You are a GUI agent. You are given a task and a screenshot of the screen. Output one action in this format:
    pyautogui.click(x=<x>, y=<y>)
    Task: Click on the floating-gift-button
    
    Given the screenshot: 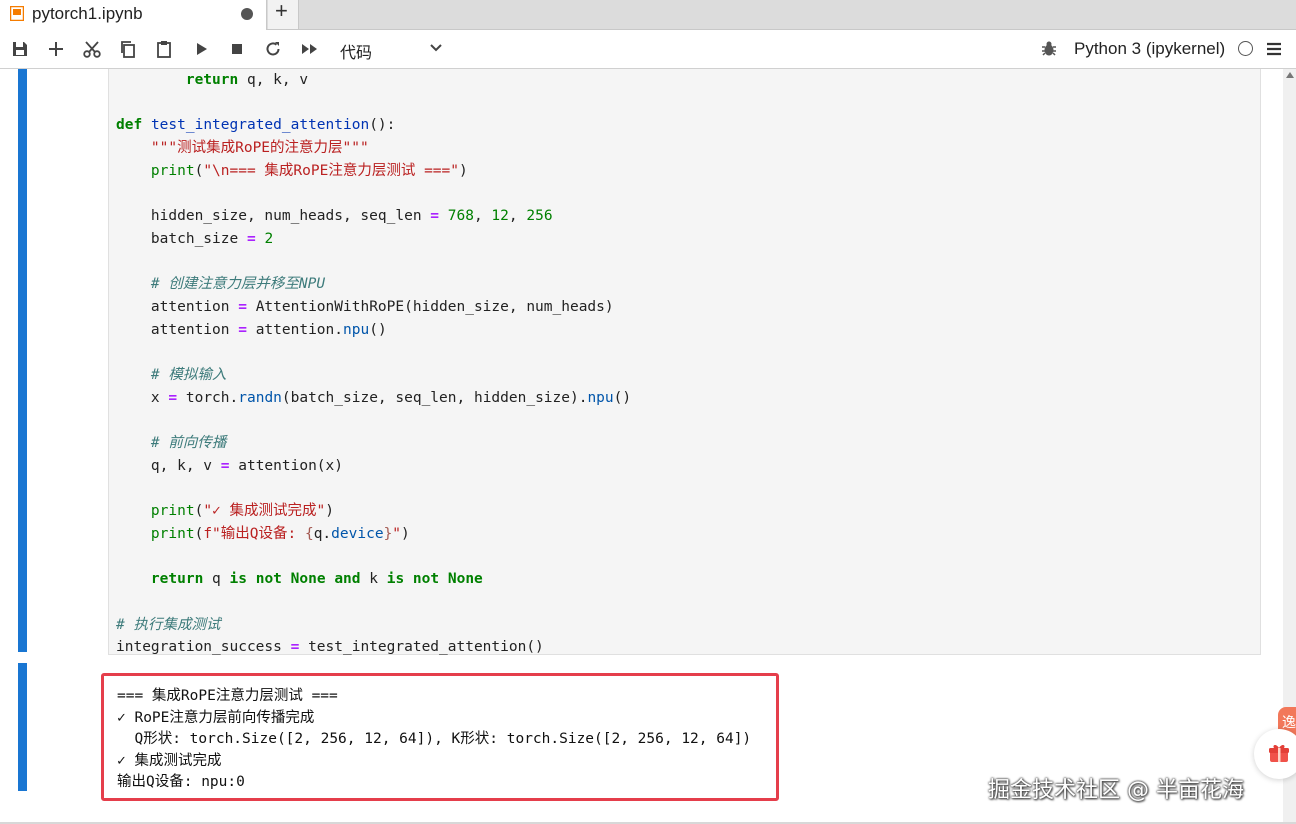 What is the action you would take?
    pyautogui.click(x=1275, y=754)
    